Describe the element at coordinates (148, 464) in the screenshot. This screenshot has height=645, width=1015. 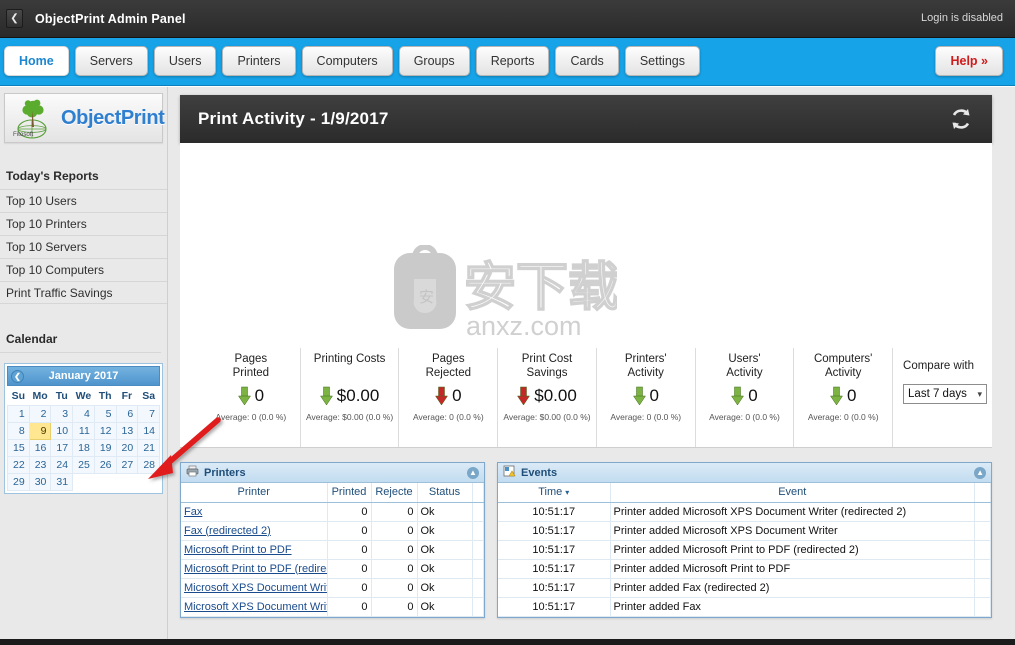
I see `calendar-day-28: 28` at that location.